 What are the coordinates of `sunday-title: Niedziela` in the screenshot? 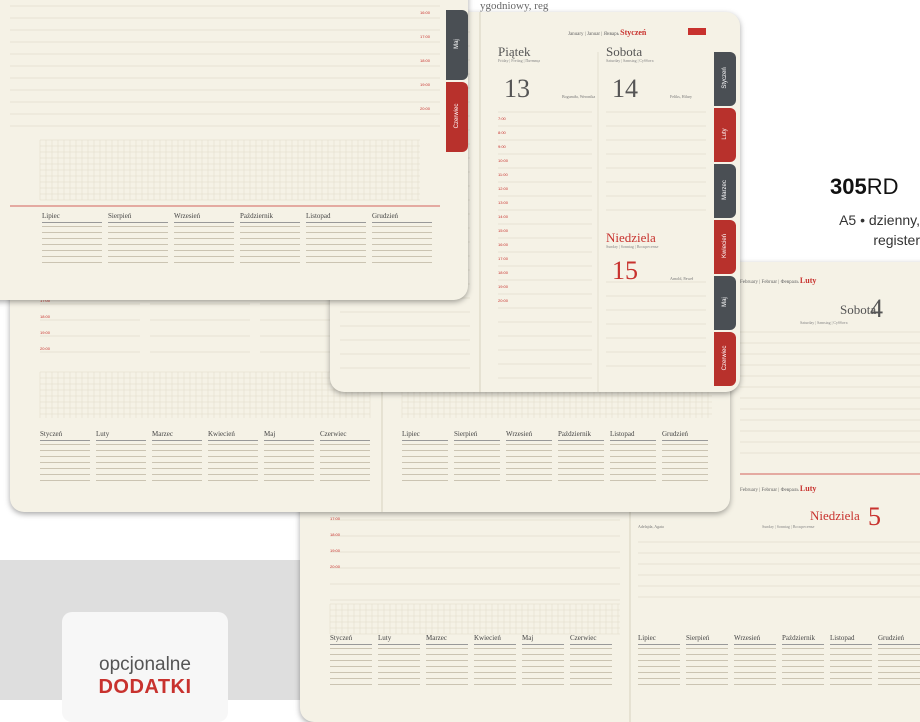 It's located at (835, 515).